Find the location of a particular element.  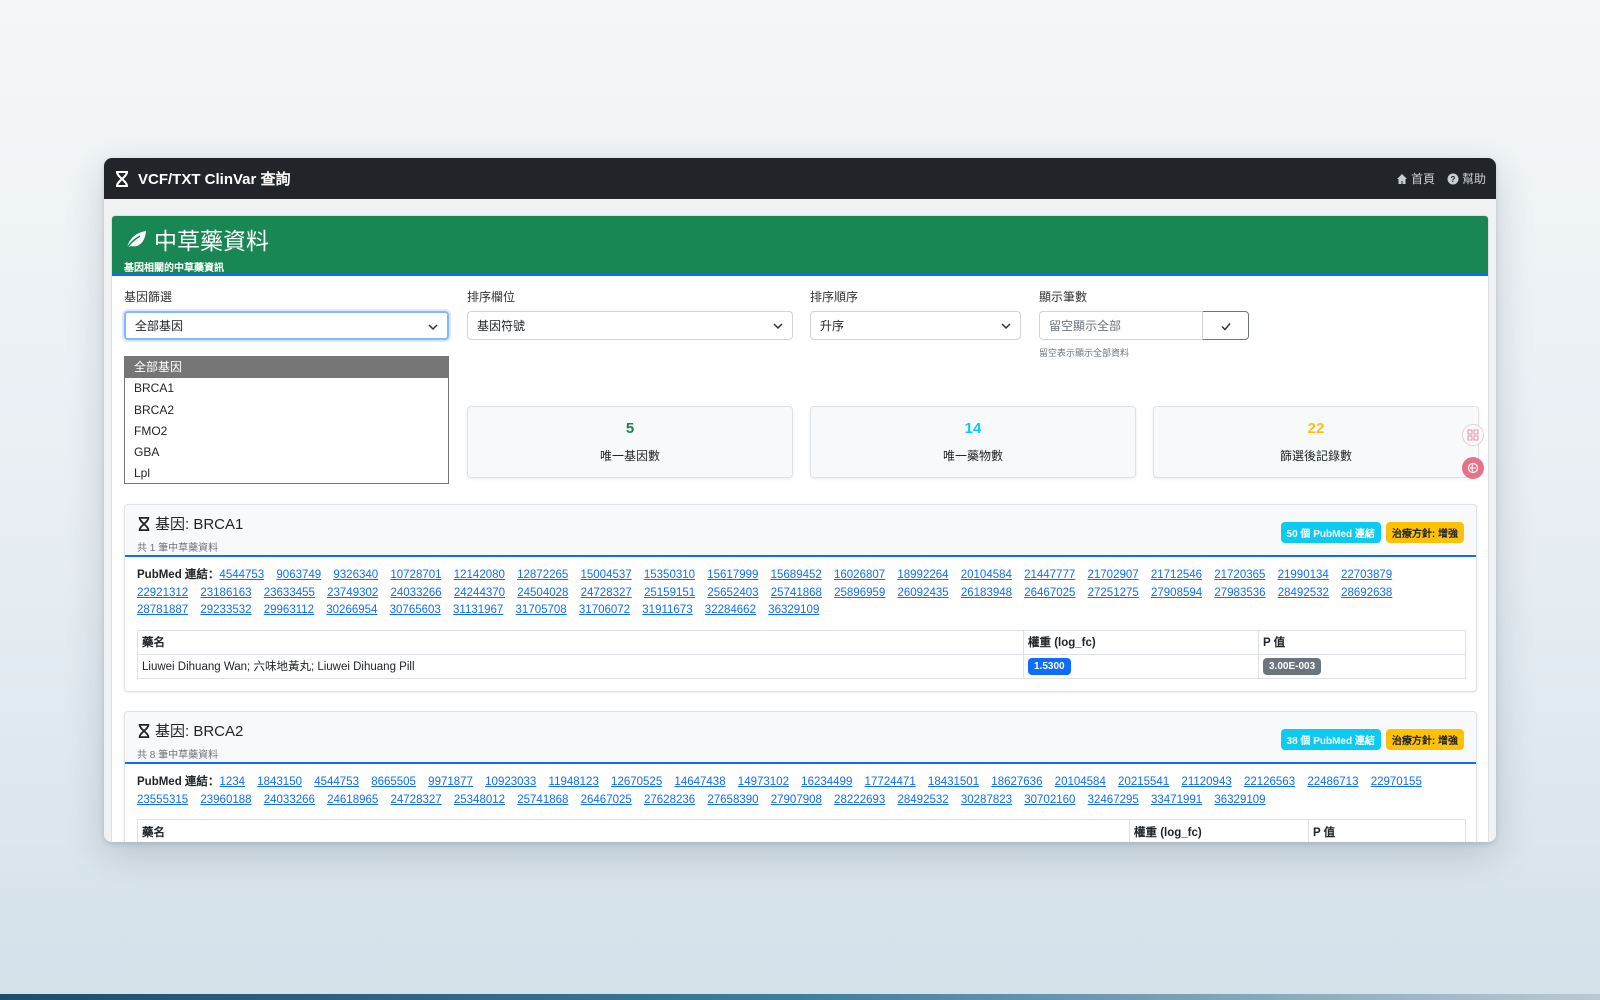

pubmed-link: 28781887 is located at coordinates (162, 610).